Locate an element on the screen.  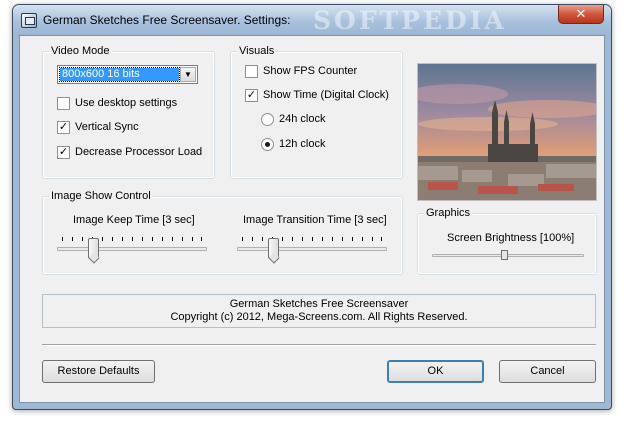
visuals-label: Visuals is located at coordinates (257, 51).